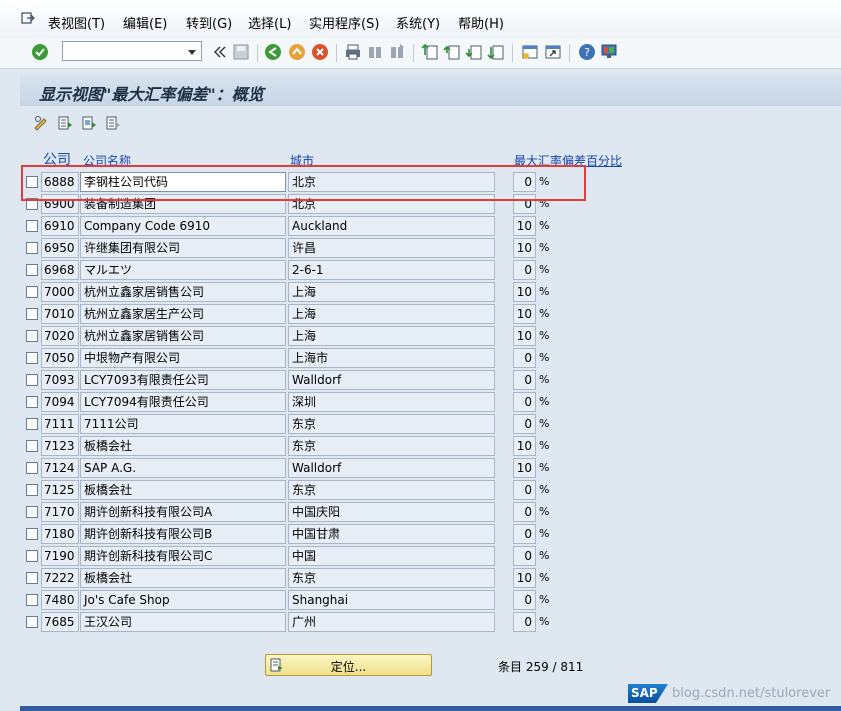 This screenshot has width=841, height=711. Describe the element at coordinates (183, 600) in the screenshot. I see `company-name-cell: Jo's Cafe Shop` at that location.